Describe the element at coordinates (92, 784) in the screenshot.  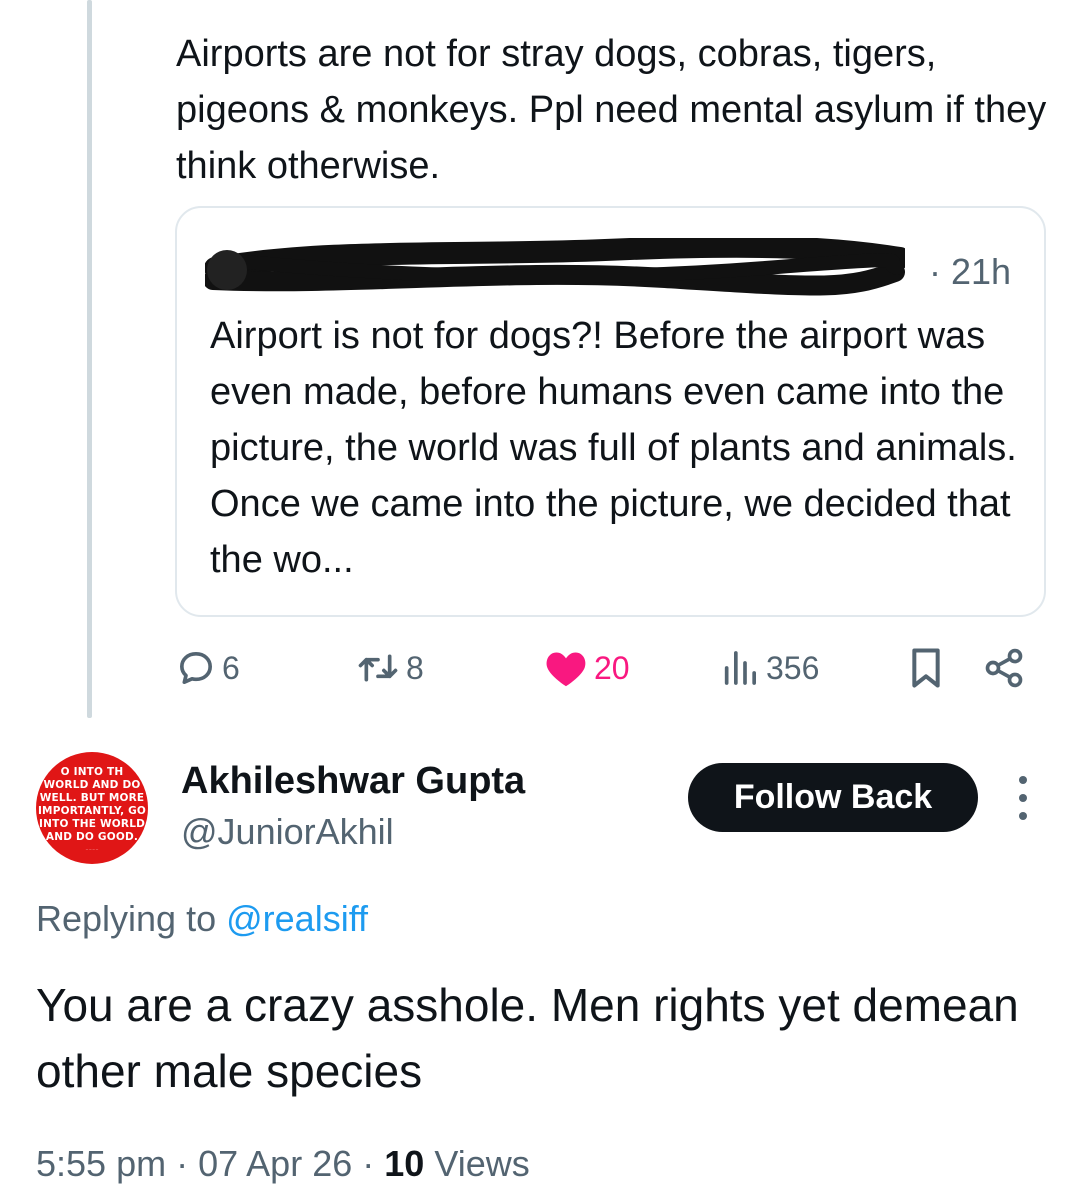
I see `avatar-text-line: WORLD AND DO` at that location.